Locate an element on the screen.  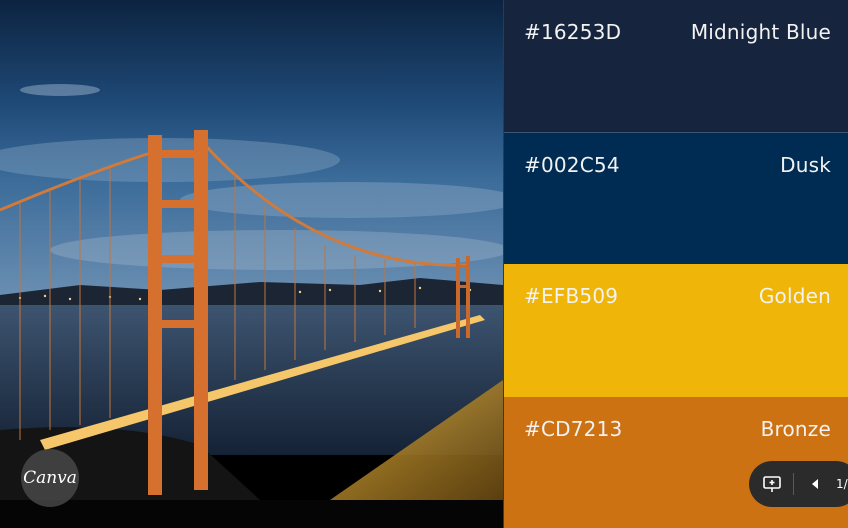
canva-logo: Canva is located at coordinates (50, 478).